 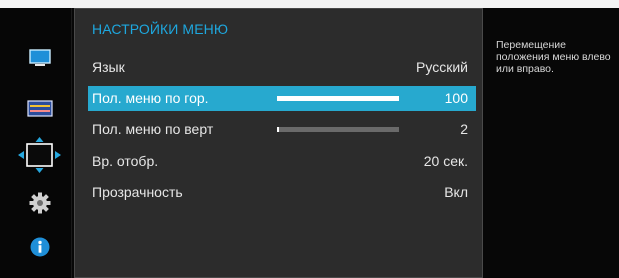 I want to click on menu-item-label: Пол. меню по гор., so click(x=150, y=98).